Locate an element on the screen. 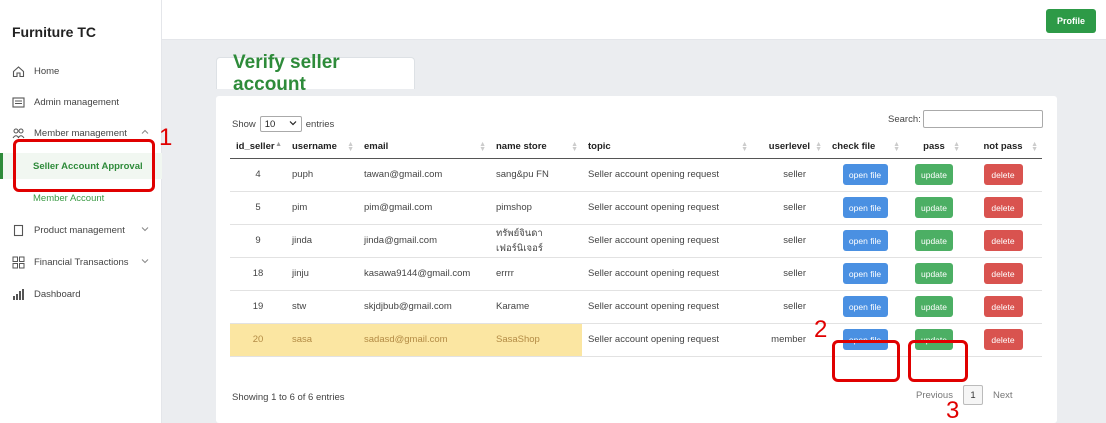 The width and height of the screenshot is (1106, 423). column-header-username: username ▲ ▼ is located at coordinates (322, 147).